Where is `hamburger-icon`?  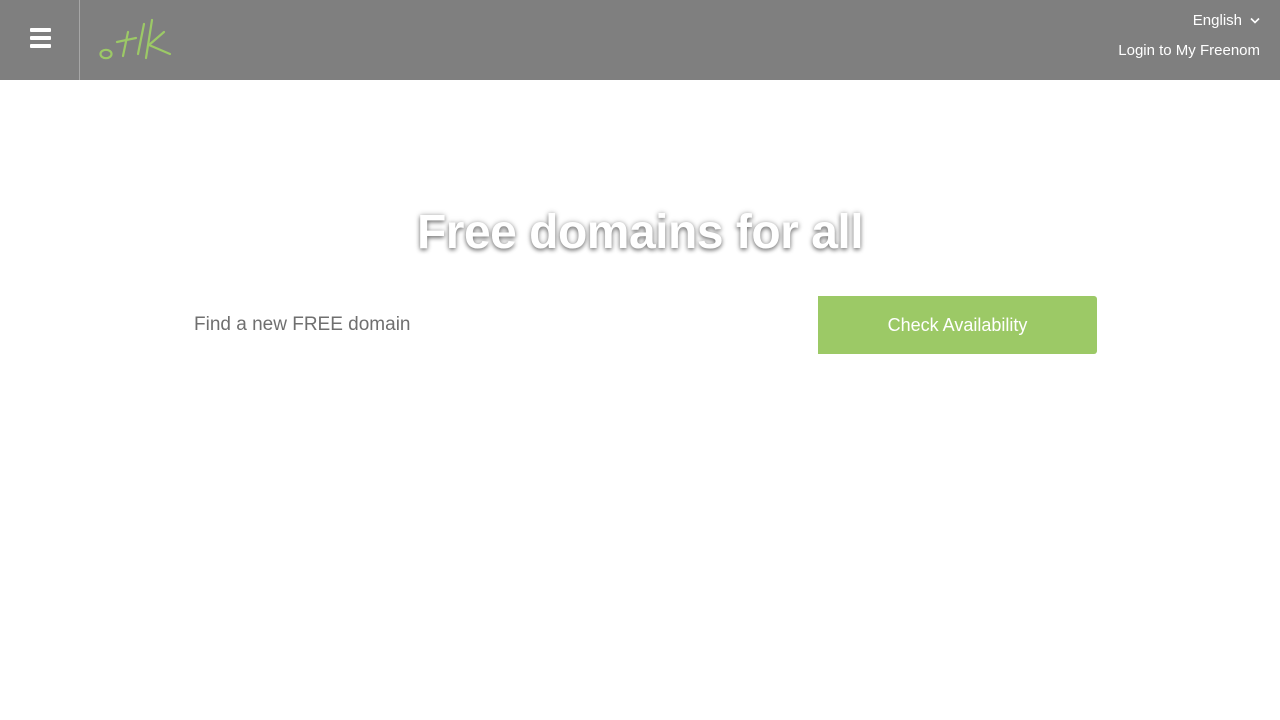
hamburger-icon is located at coordinates (40, 30).